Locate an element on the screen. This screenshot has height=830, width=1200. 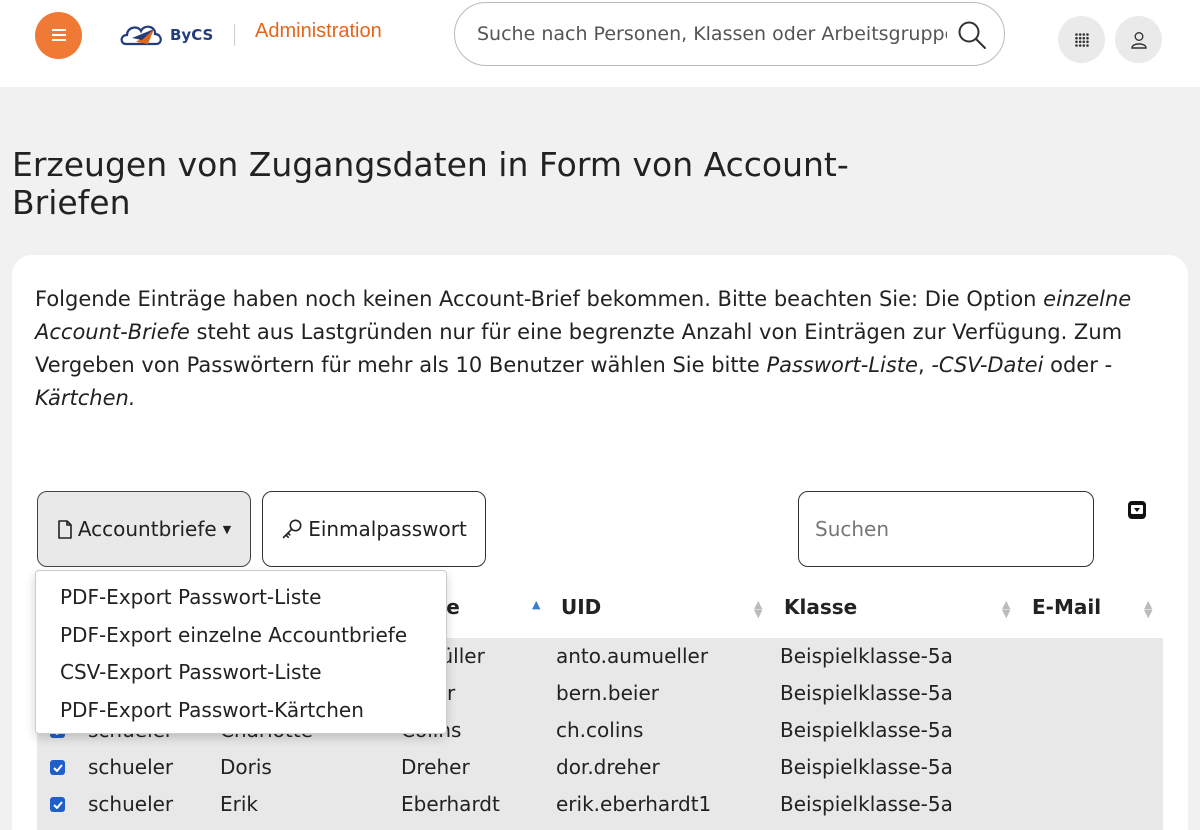
bycs-logo: ByCS is located at coordinates (170, 35).